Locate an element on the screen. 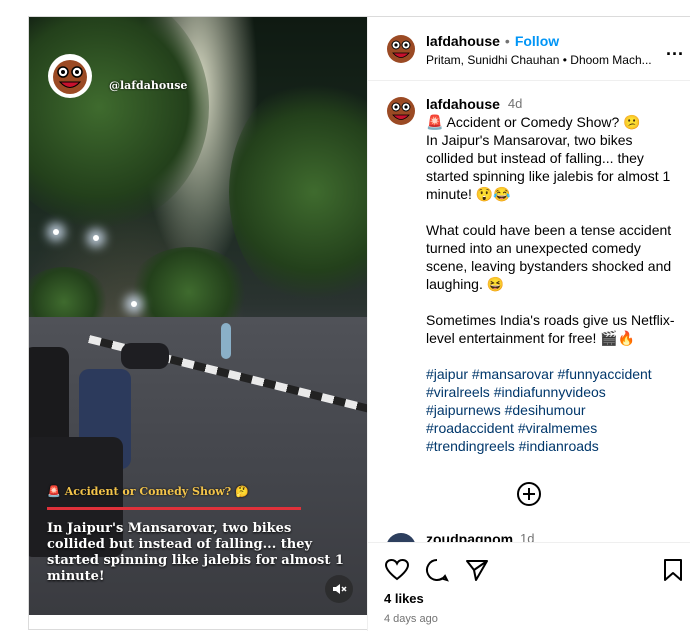  video-caption-title: 🚨 Accident or Comedy Show? 🤔 is located at coordinates (148, 491).